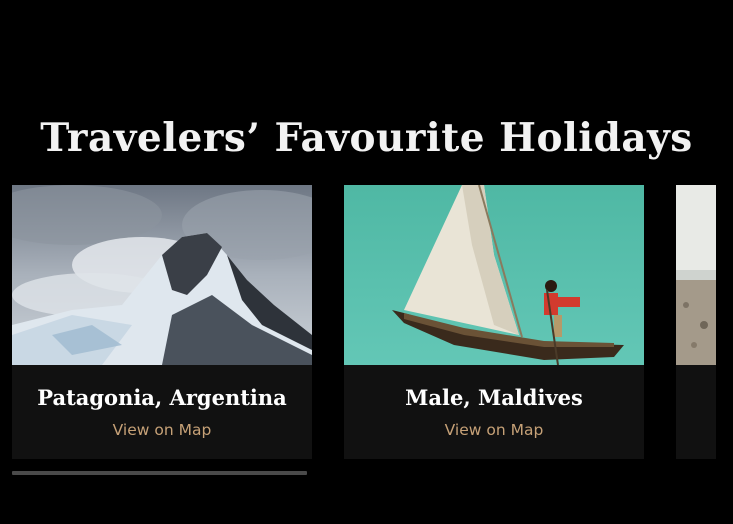 The height and width of the screenshot is (524, 733). Describe the element at coordinates (162, 412) in the screenshot. I see `card-caption: Patagonia, Argentina View on Map` at that location.